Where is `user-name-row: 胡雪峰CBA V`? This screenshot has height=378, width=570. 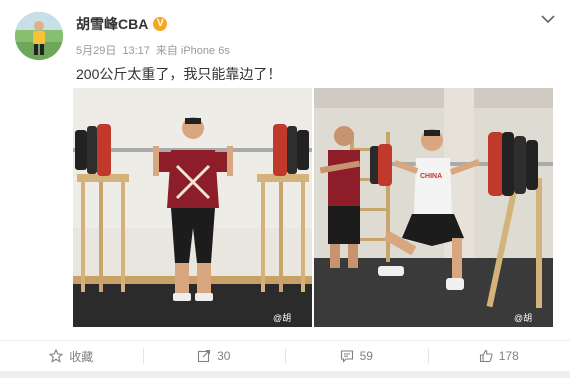 user-name-row: 胡雪峰CBA V is located at coordinates (122, 24).